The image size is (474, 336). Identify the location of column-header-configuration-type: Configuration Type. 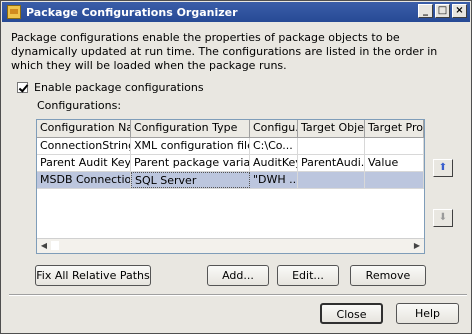
(190, 128).